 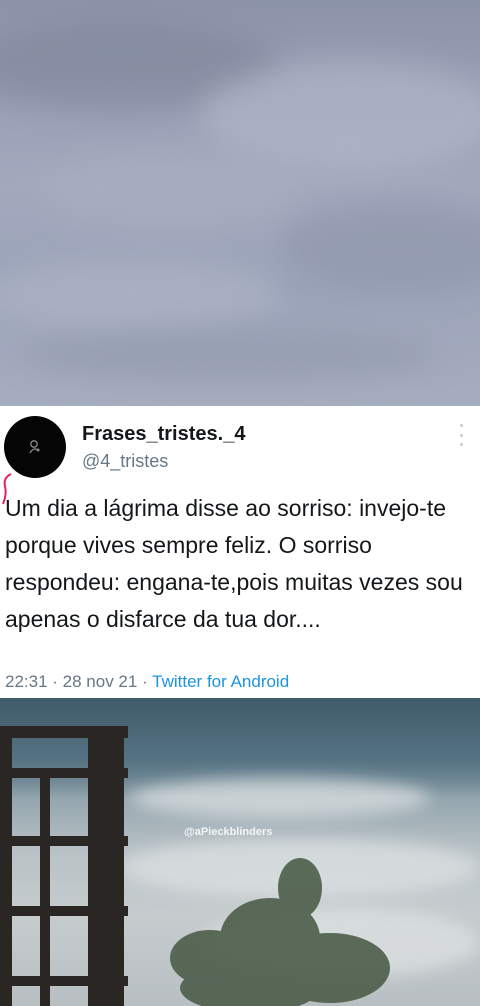 I want to click on tweet-source-link: Twitter for Android, so click(x=220, y=681).